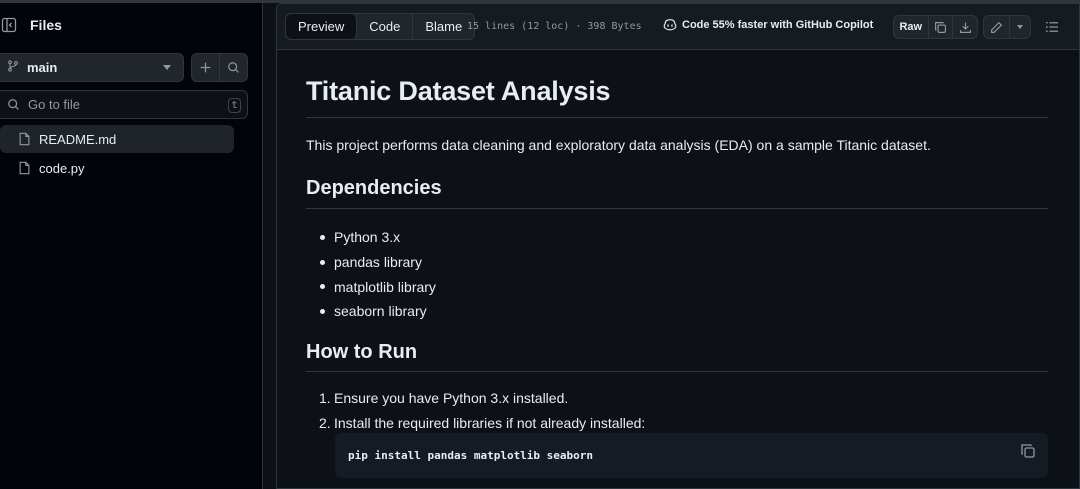  What do you see at coordinates (451, 398) in the screenshot?
I see `step-text: Ensure you have Python 3.x installed.` at bounding box center [451, 398].